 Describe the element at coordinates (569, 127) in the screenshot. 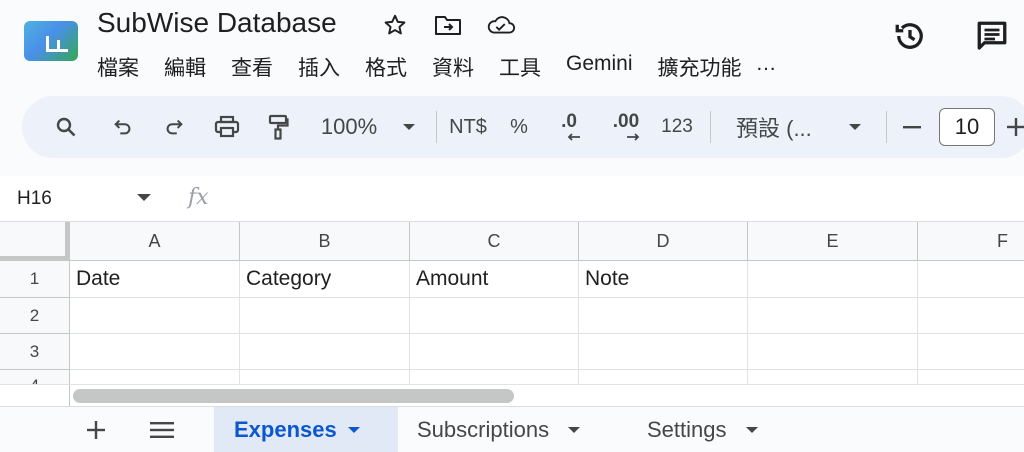

I see `decrease-decimal-button: .0` at that location.